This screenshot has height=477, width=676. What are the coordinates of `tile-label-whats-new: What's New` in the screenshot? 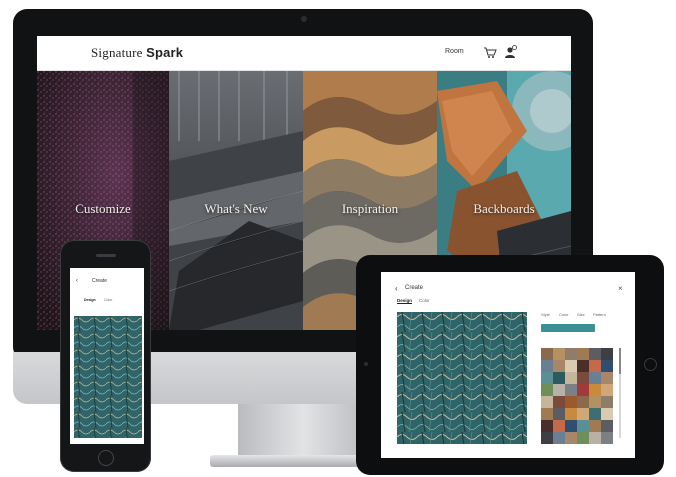 It's located at (236, 208).